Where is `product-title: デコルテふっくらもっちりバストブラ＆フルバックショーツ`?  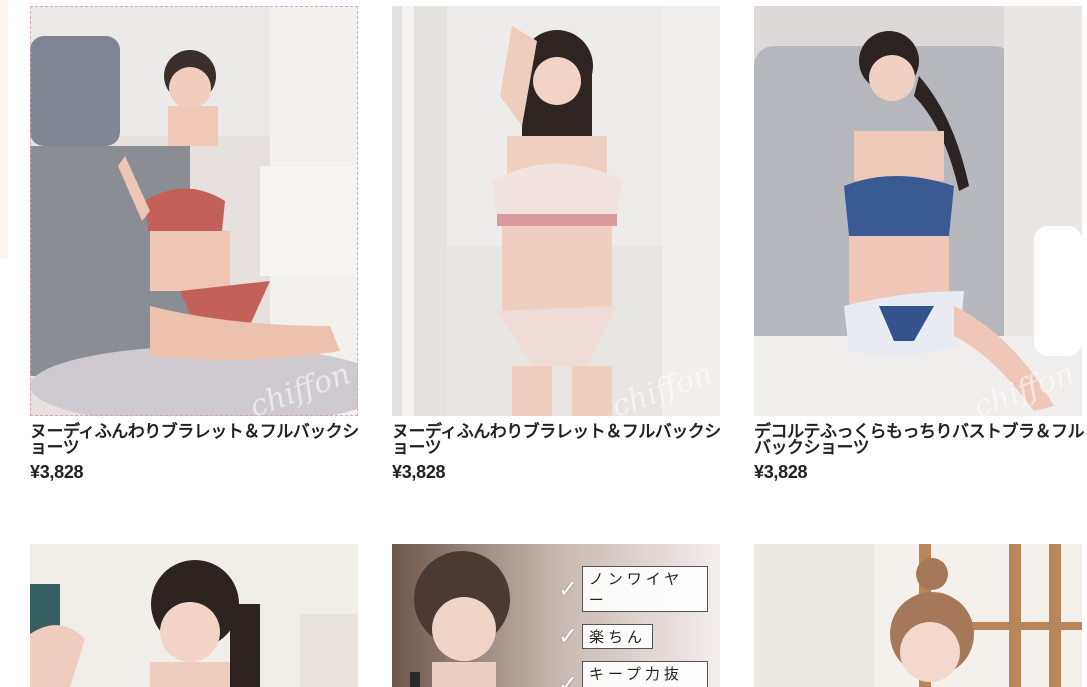
product-title: デコルテふっくらもっちりバストブラ＆フルバックショーツ is located at coordinates (919, 439).